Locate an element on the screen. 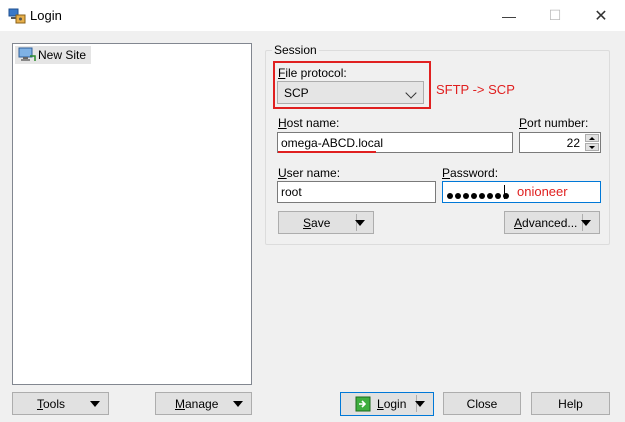 This screenshot has width=625, height=422. window-title: Login is located at coordinates (46, 15).